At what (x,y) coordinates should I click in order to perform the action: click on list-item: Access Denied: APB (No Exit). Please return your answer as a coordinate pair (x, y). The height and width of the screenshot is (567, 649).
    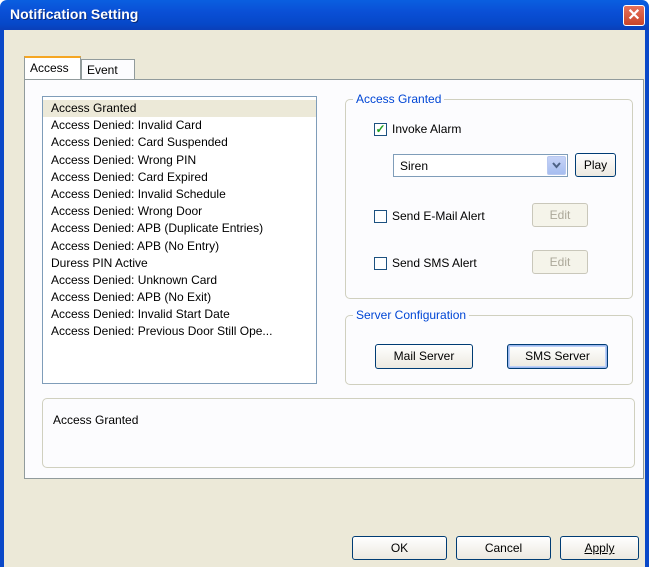
    Looking at the image, I should click on (179, 297).